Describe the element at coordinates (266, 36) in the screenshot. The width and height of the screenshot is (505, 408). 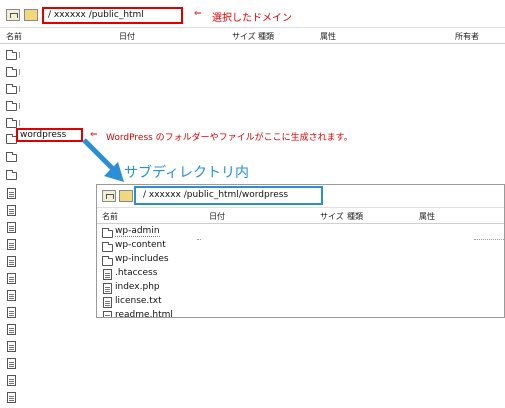
I see `column-type: 種類` at that location.